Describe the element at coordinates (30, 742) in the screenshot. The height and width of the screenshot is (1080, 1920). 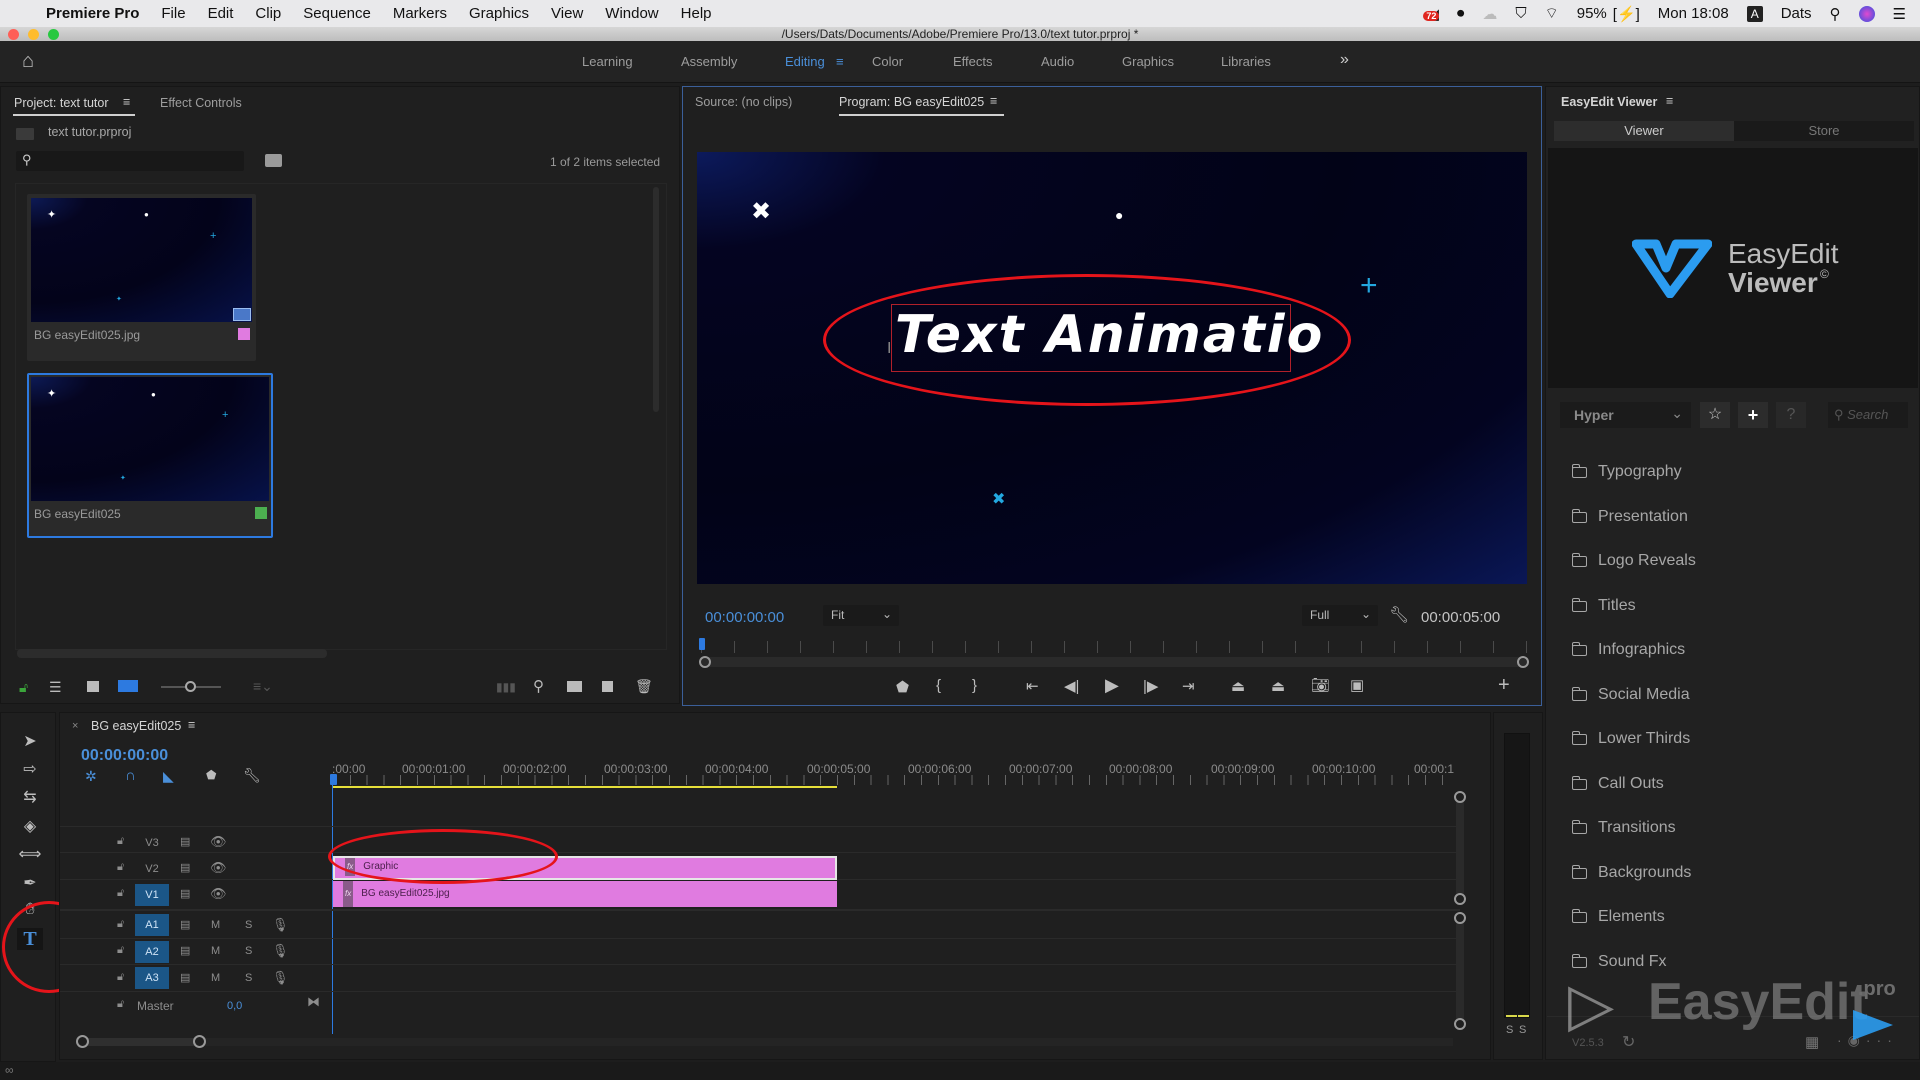
I see `selection-tool-icon: ➤` at that location.